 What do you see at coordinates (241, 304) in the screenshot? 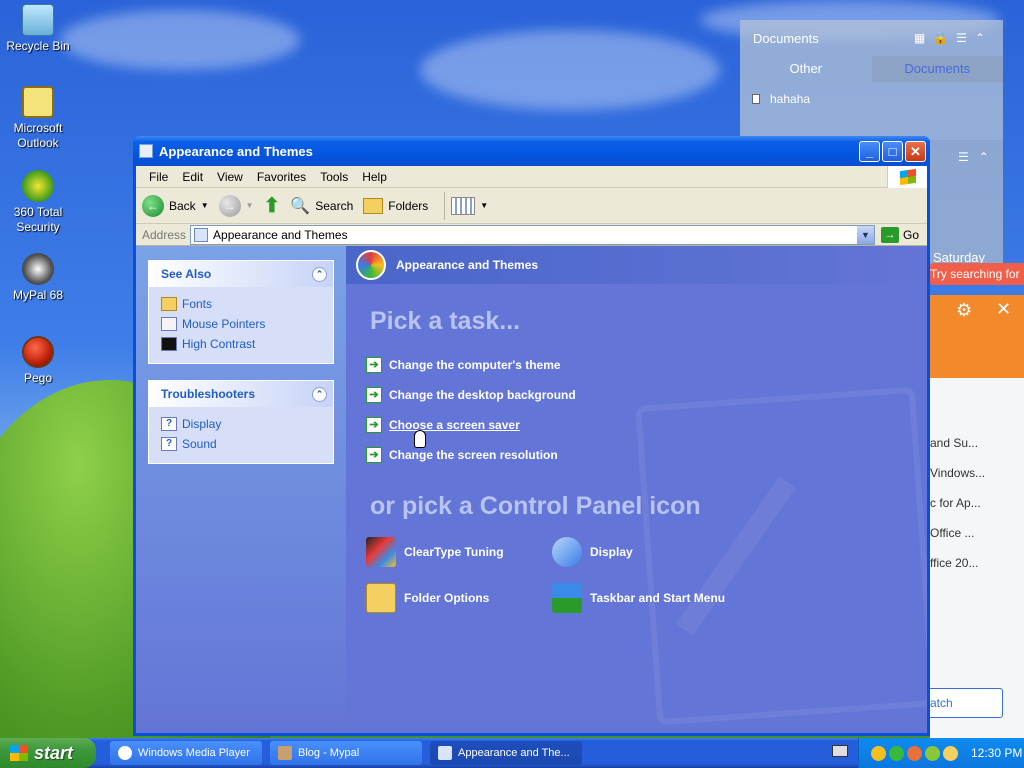
I see `link-fonts: Fonts` at bounding box center [241, 304].